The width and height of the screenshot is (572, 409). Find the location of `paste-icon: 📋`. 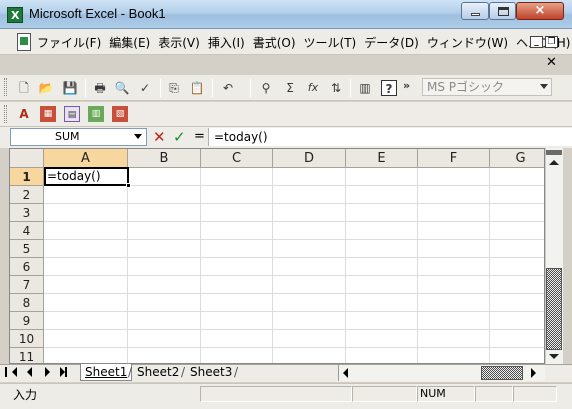

paste-icon: 📋 is located at coordinates (197, 88).